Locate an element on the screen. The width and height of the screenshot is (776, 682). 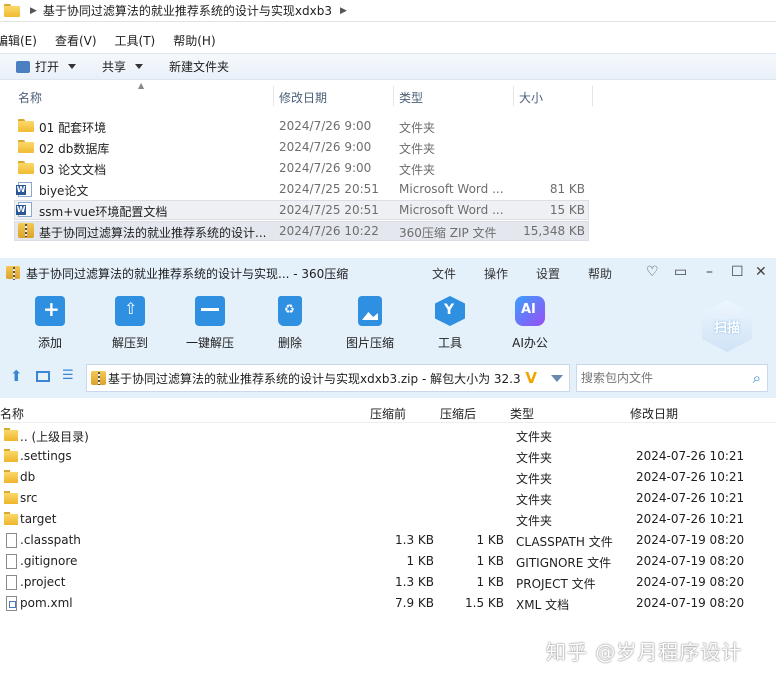
menu-tools: 工具(T) is located at coordinates (138, 40).